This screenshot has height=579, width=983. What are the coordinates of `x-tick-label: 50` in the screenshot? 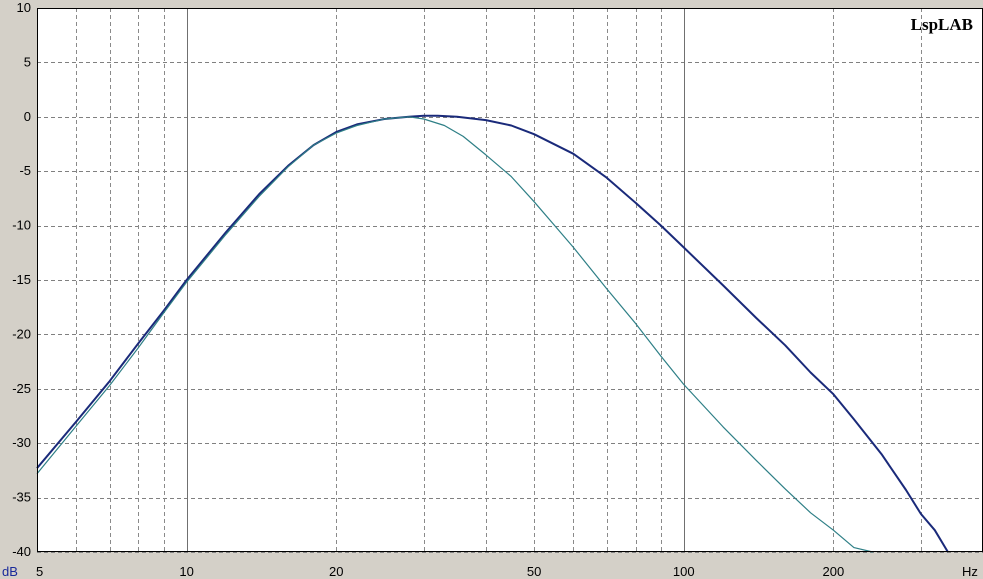 It's located at (534, 571).